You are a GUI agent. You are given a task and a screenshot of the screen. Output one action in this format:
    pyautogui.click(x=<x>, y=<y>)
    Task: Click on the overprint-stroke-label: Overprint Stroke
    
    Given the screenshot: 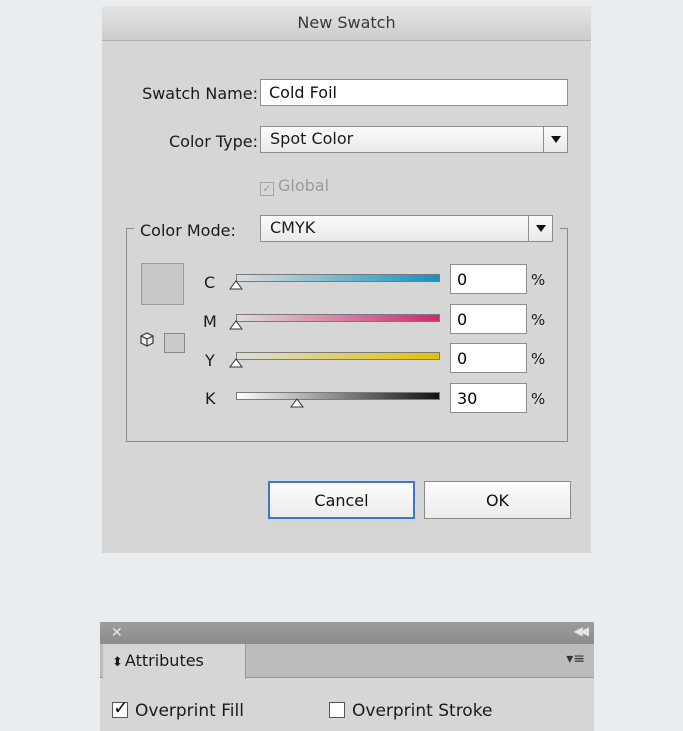 What is the action you would take?
    pyautogui.click(x=422, y=711)
    